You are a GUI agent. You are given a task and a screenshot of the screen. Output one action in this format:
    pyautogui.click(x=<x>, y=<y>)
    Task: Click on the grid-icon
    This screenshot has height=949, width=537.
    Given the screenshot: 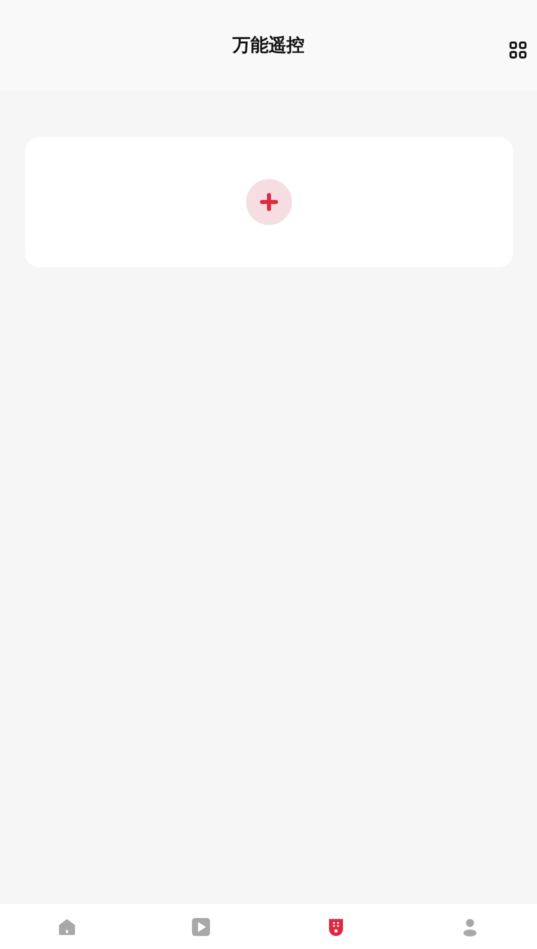 What is the action you would take?
    pyautogui.click(x=518, y=50)
    